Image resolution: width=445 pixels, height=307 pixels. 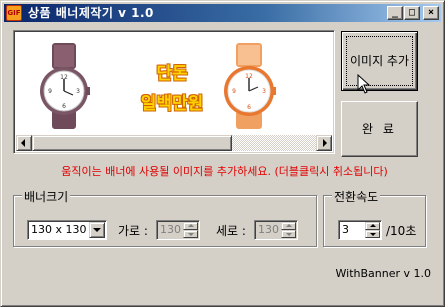 What do you see at coordinates (268, 229) in the screenshot?
I see `height-value: 130` at bounding box center [268, 229].